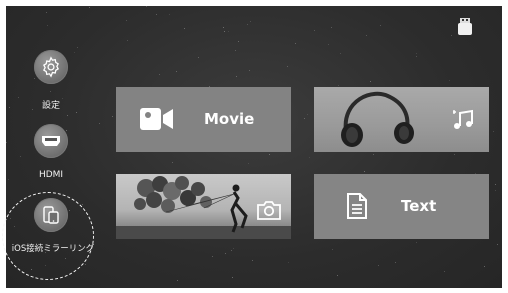 The height and width of the screenshot is (293, 508). I want to click on gear-icon, so click(51, 67).